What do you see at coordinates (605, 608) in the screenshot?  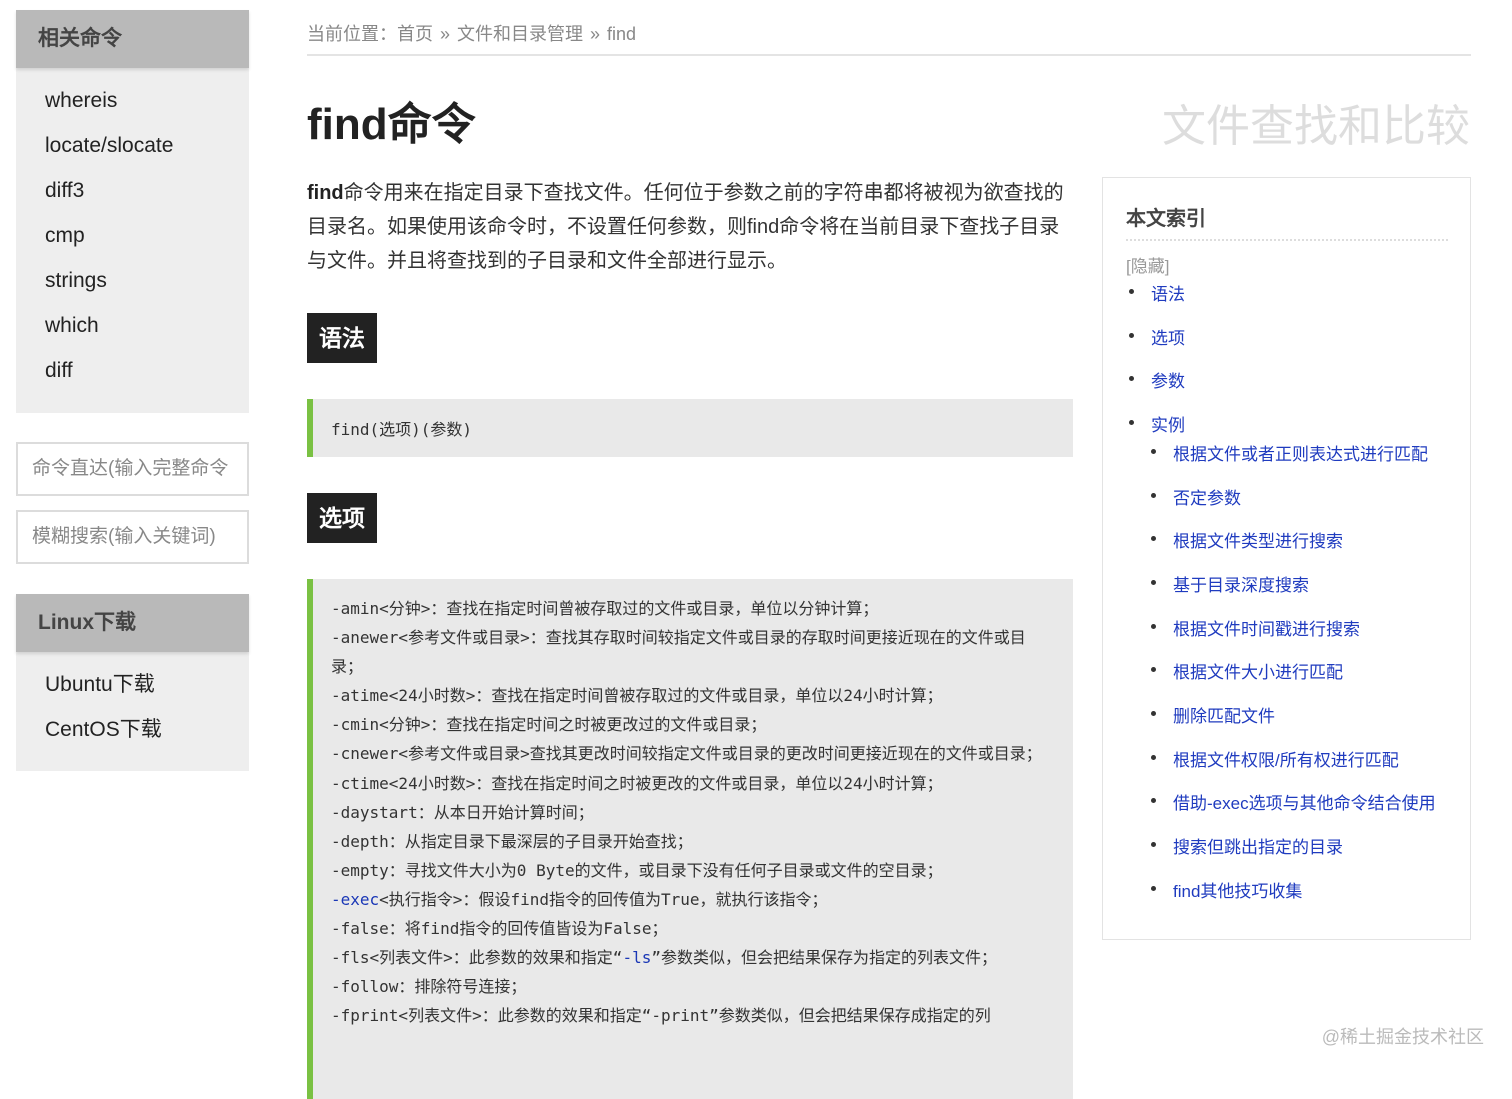 I see `option-line: -amin<分钟>：查找在指定时间曾被存取过的文件或目录，单位以分钟计算；` at bounding box center [605, 608].